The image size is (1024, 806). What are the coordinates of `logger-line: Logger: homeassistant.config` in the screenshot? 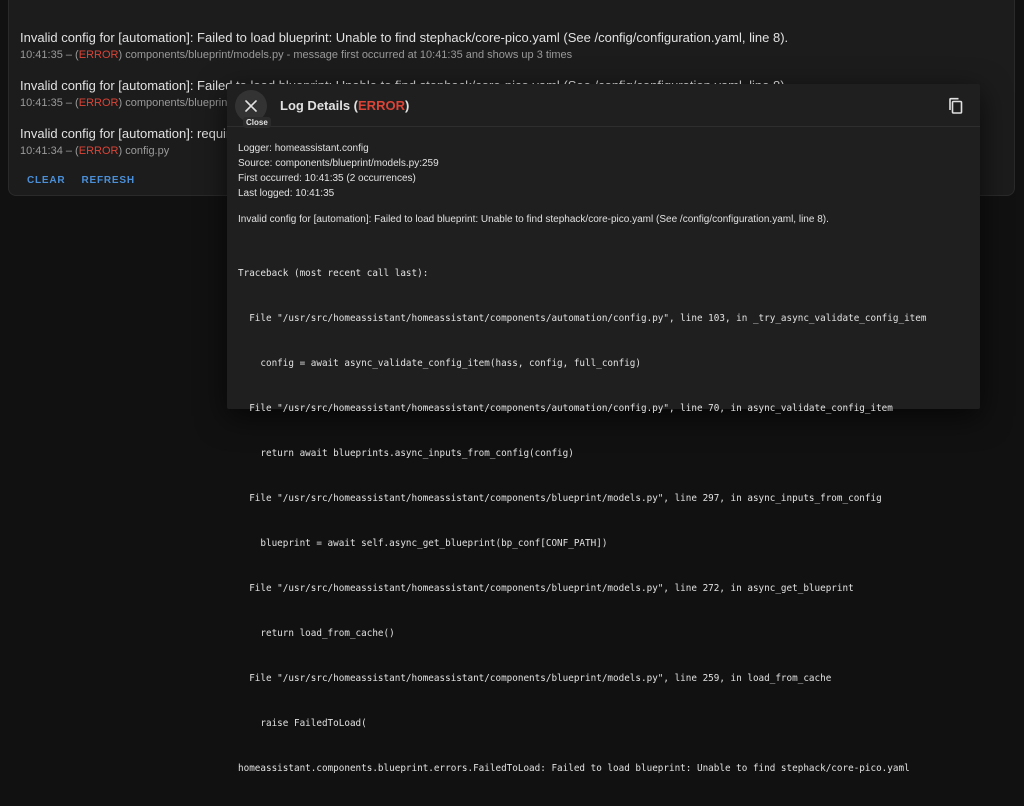 It's located at (303, 148).